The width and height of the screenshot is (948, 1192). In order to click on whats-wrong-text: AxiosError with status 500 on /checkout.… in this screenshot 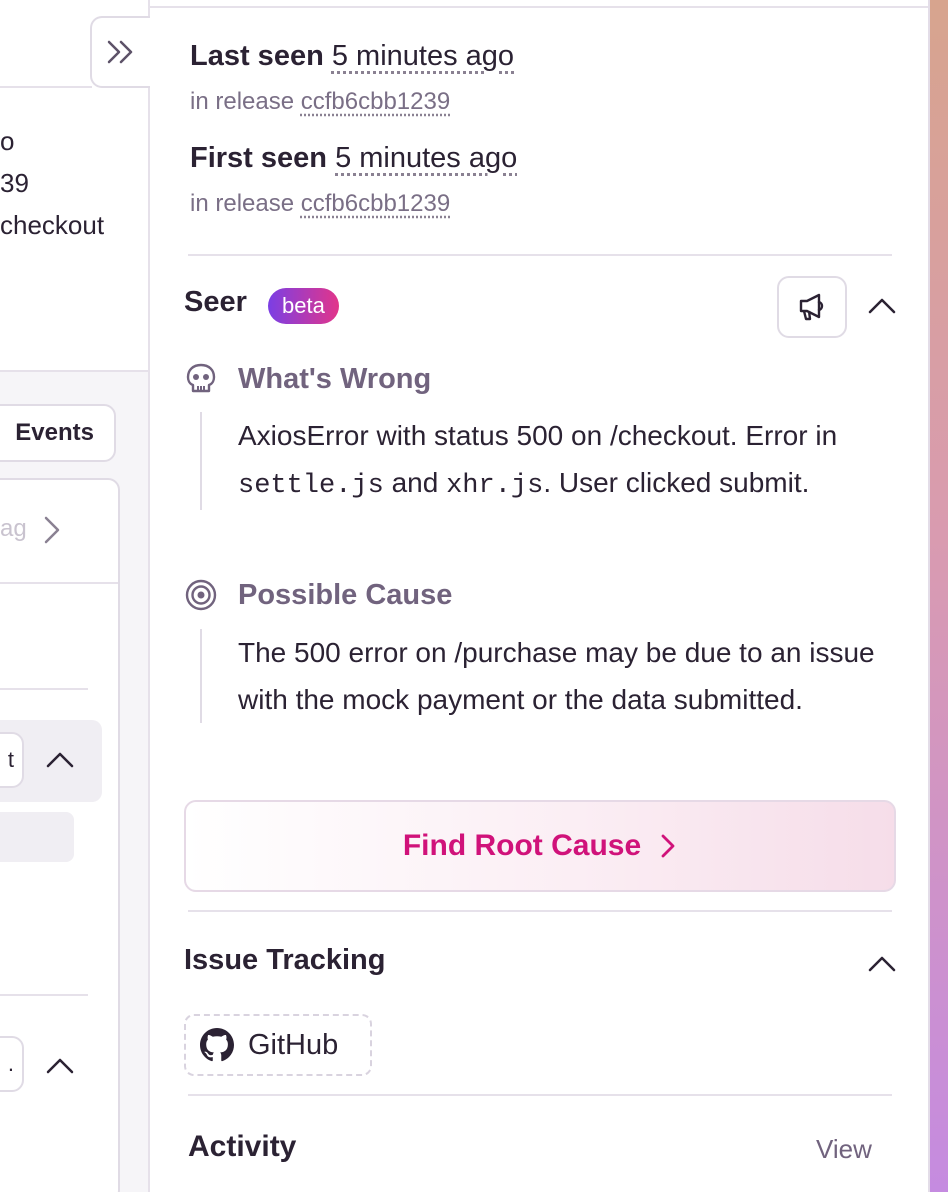, I will do `click(545, 461)`.